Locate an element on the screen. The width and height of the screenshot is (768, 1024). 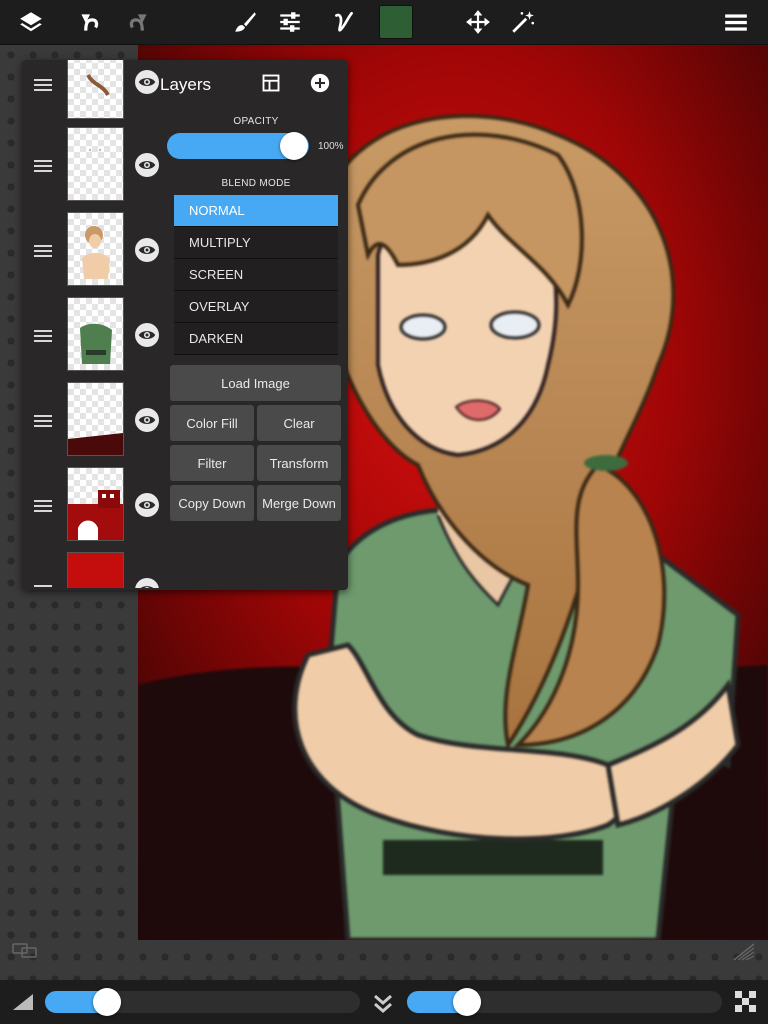
brush-size-knob is located at coordinates (106, 1002).